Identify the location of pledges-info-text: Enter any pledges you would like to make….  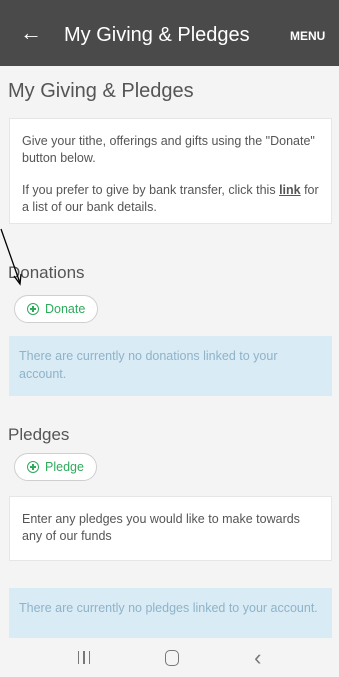
(161, 527).